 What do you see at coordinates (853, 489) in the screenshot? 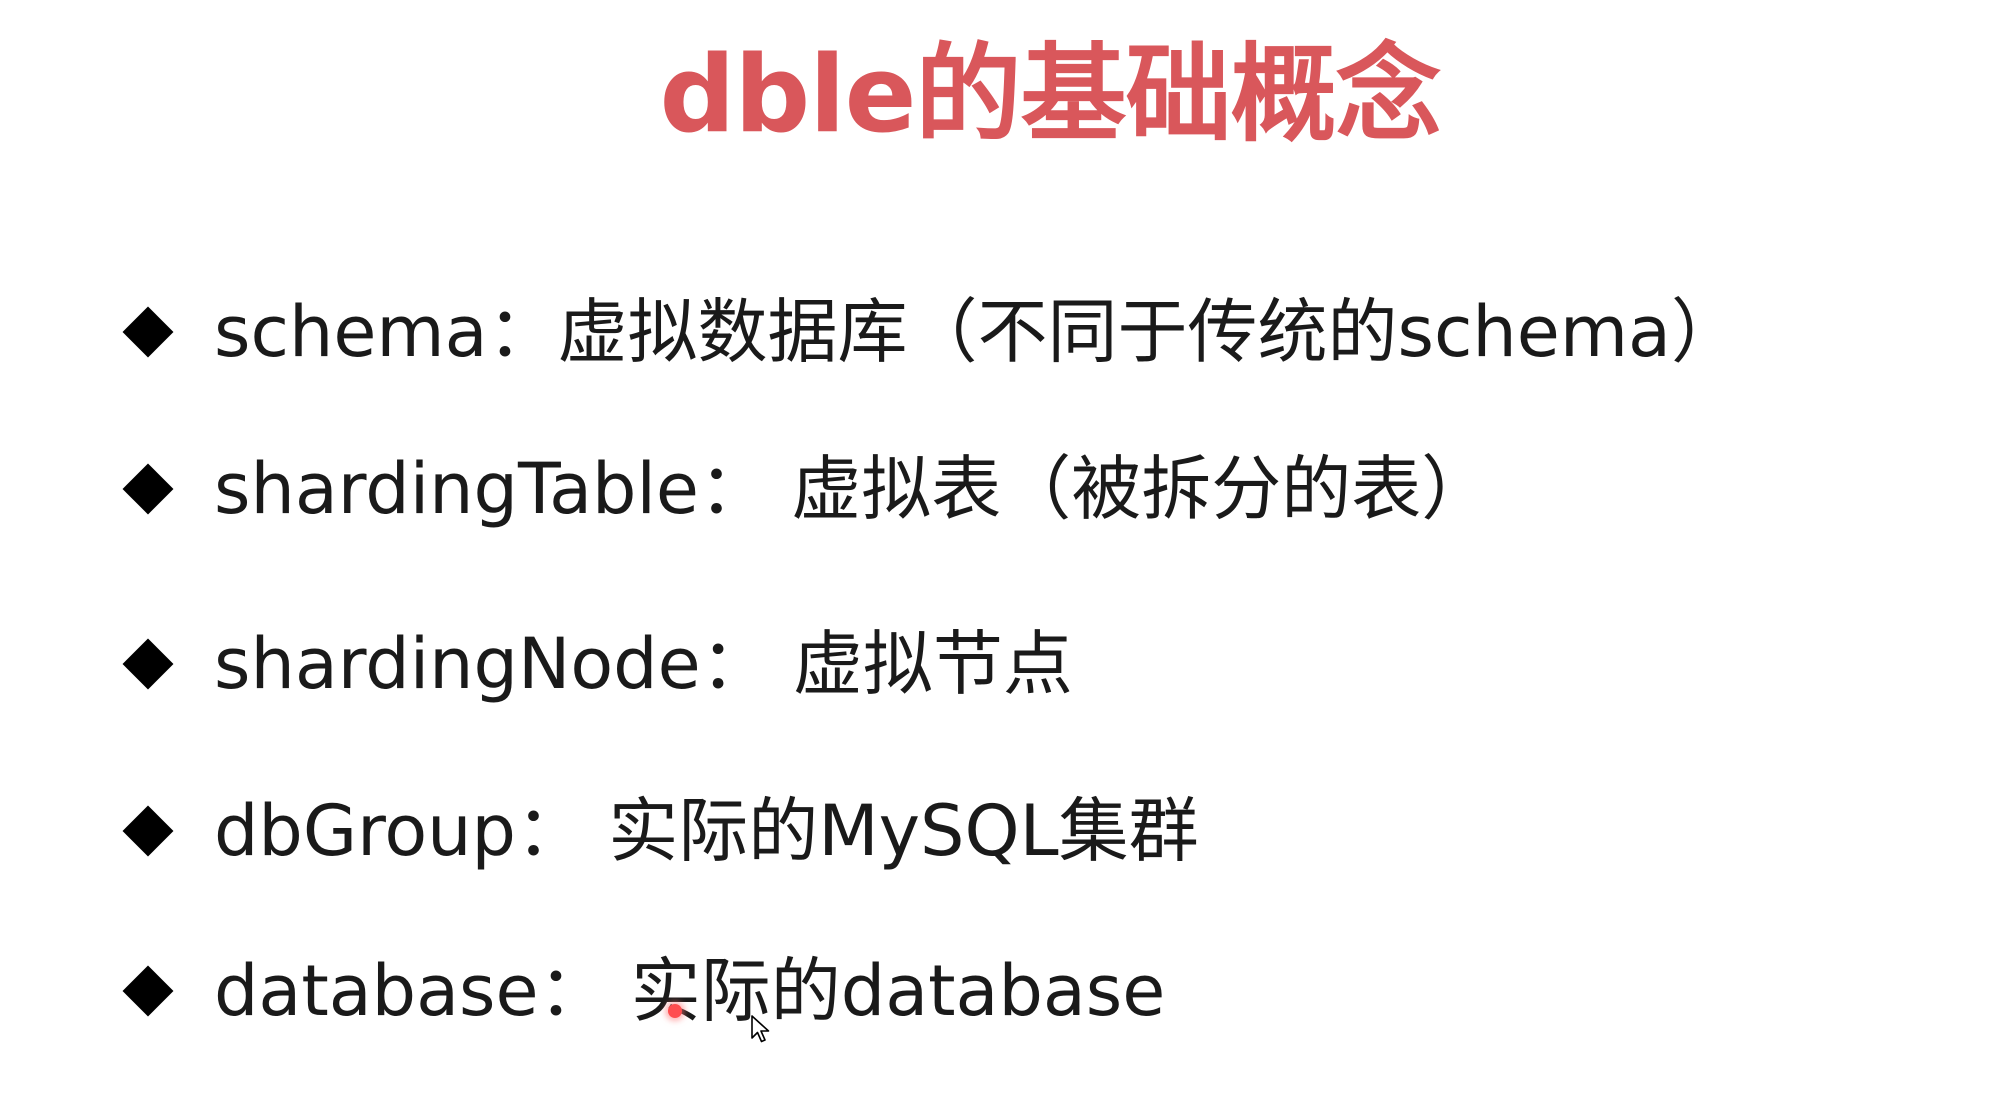
I see `bullet-text: shardingTable： 虚拟表（被拆分的表）` at bounding box center [853, 489].